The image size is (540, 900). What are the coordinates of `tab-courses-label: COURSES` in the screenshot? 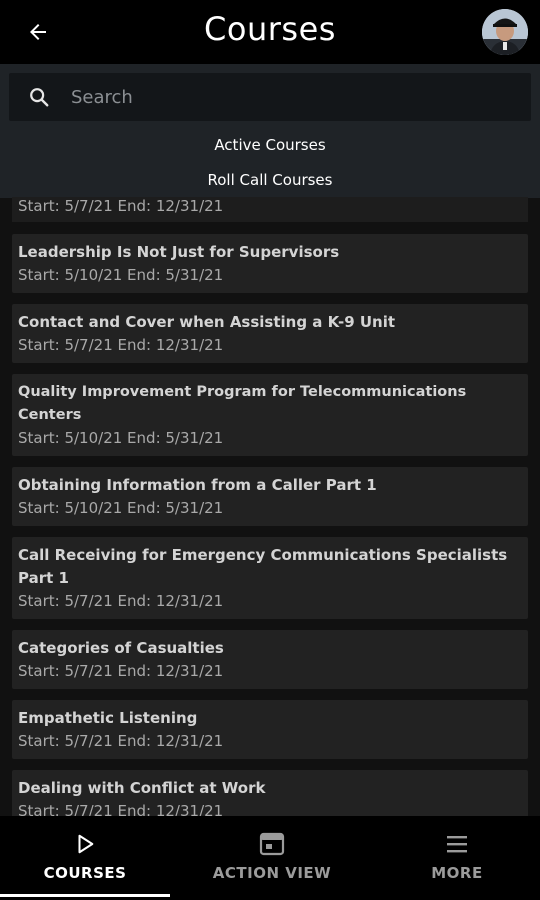 It's located at (85, 873).